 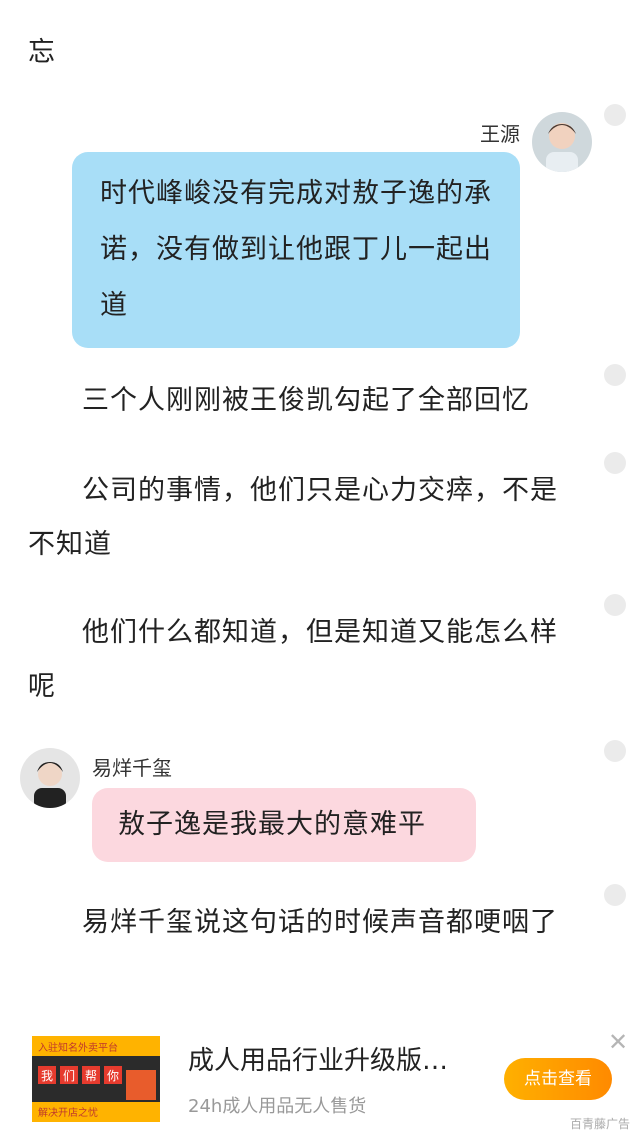 What do you see at coordinates (69, 1075) in the screenshot?
I see `ad-thumb-char: 们` at bounding box center [69, 1075].